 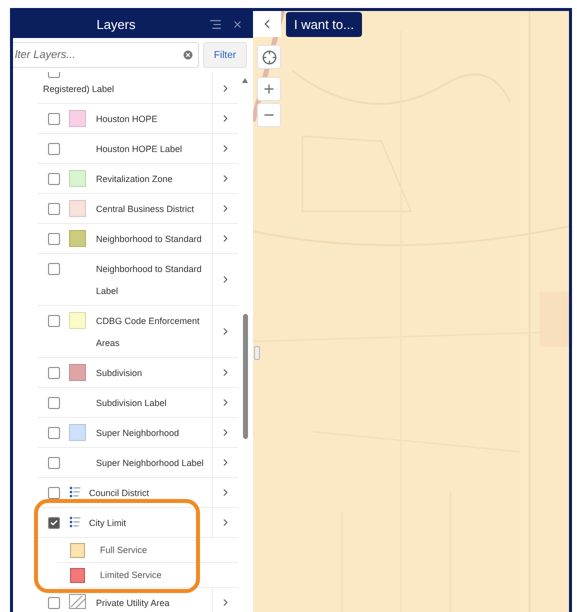 I want to click on legend-label: Limited Service, so click(x=131, y=575).